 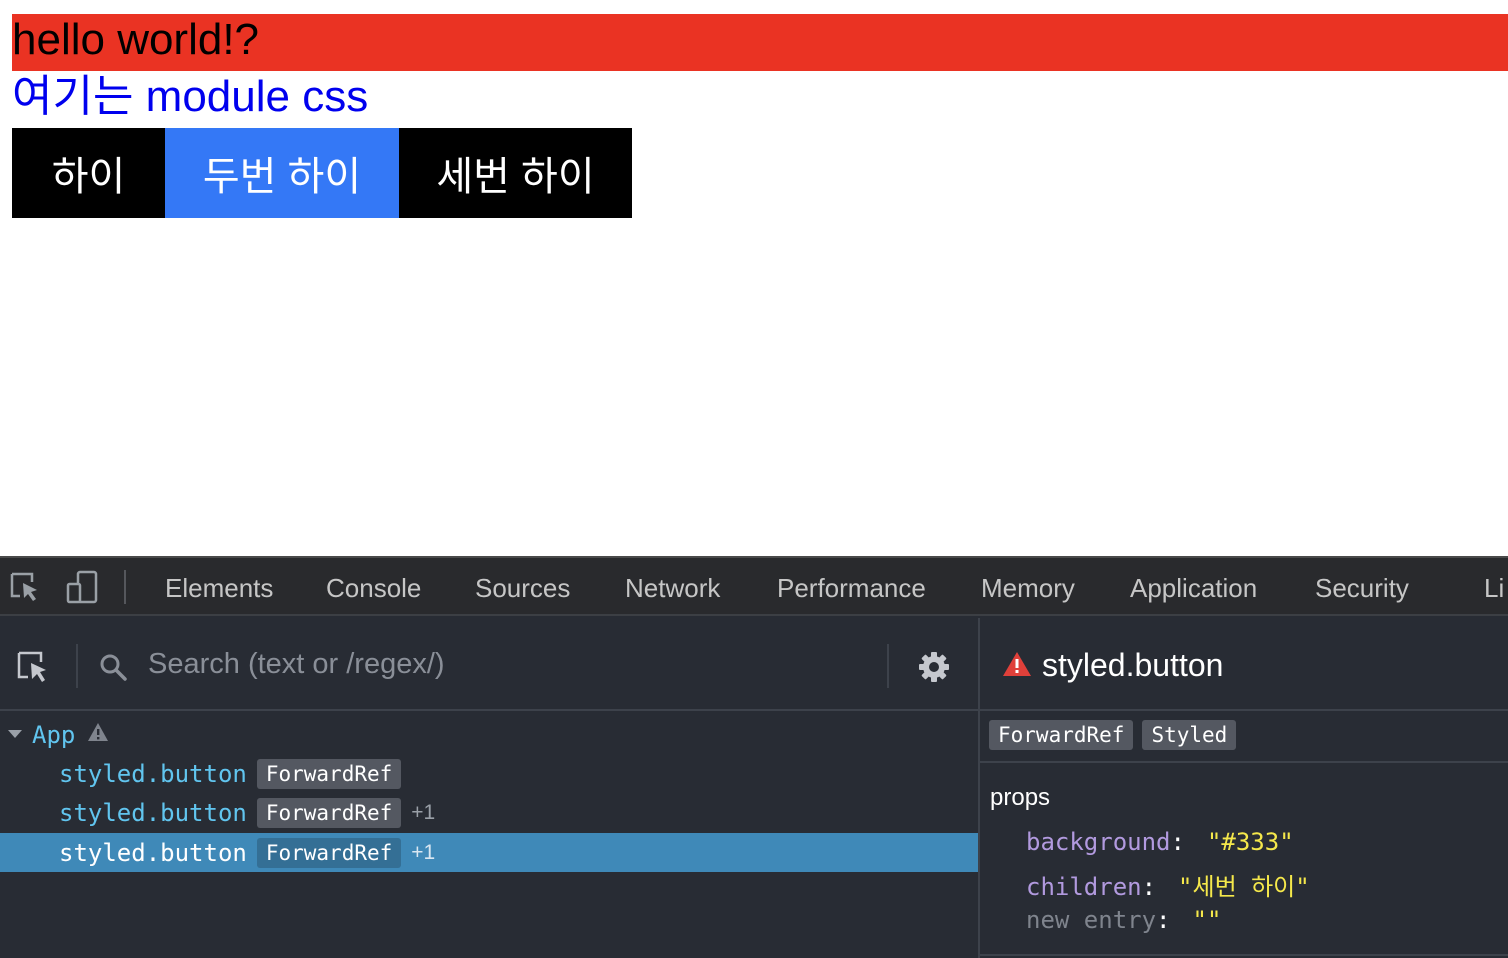 What do you see at coordinates (113, 667) in the screenshot?
I see `search-icon` at bounding box center [113, 667].